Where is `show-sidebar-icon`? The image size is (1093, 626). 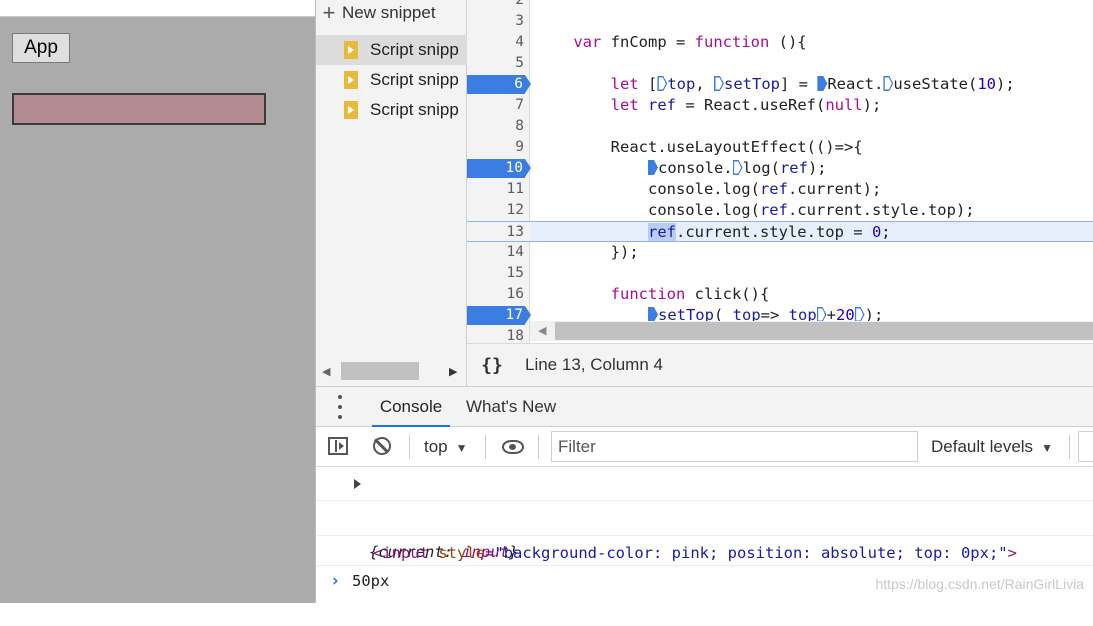 show-sidebar-icon is located at coordinates (338, 446).